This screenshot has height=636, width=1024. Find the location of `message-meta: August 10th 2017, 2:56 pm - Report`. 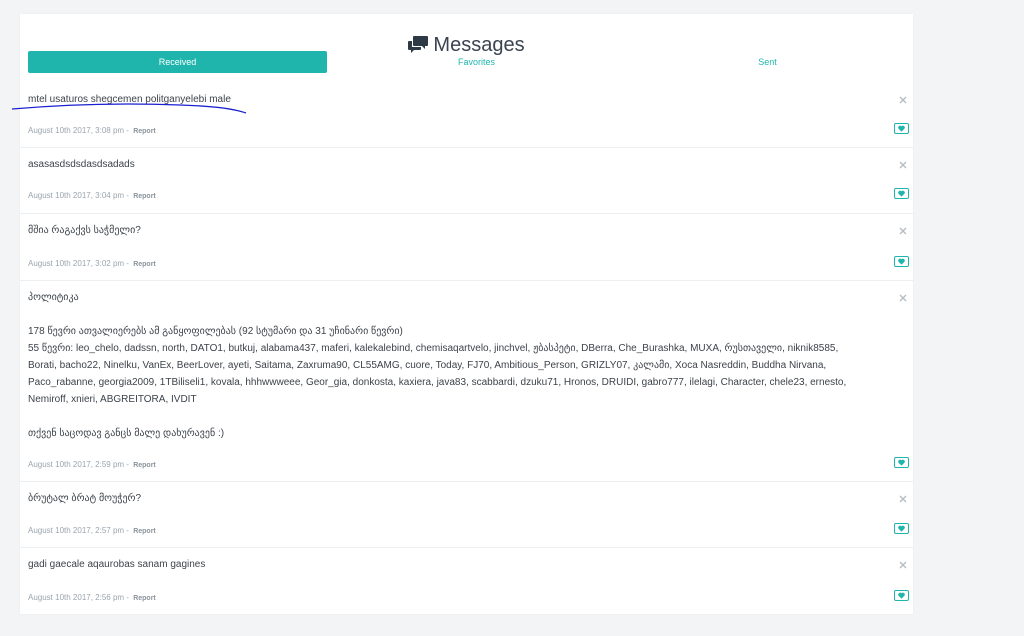

message-meta: August 10th 2017, 2:56 pm - Report is located at coordinates (92, 597).